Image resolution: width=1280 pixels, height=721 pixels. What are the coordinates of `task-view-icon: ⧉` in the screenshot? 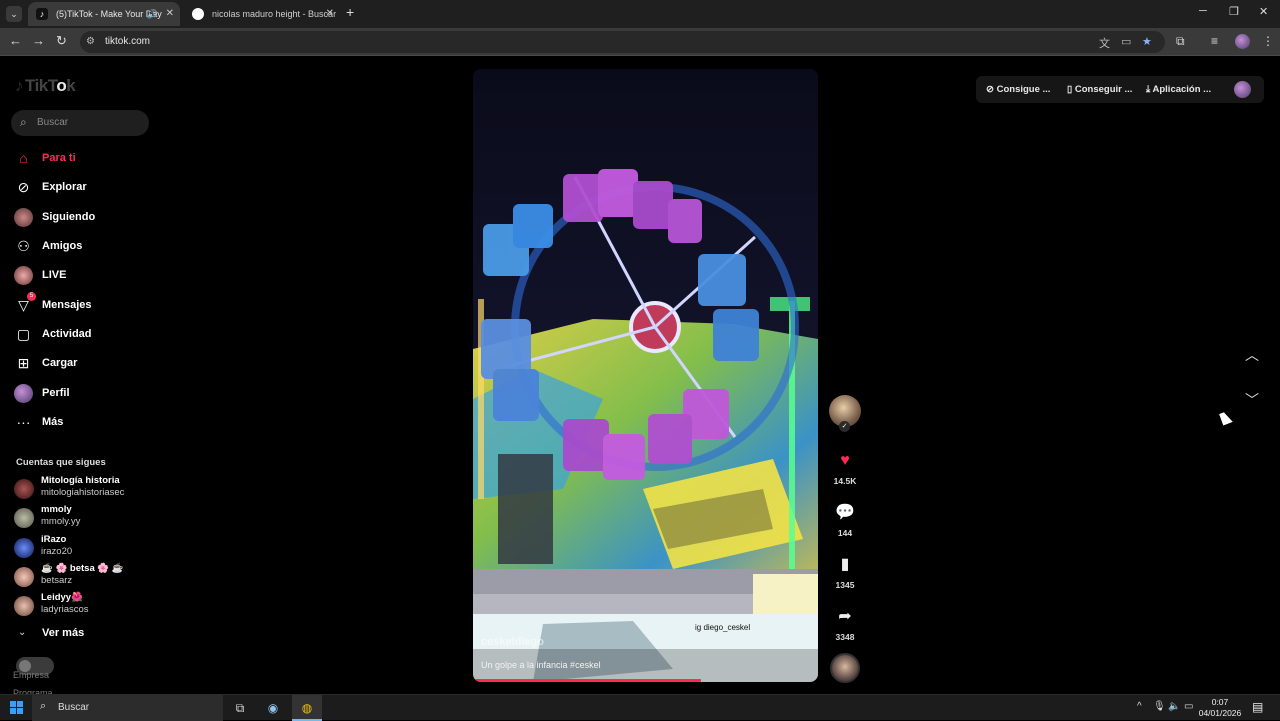 It's located at (240, 708).